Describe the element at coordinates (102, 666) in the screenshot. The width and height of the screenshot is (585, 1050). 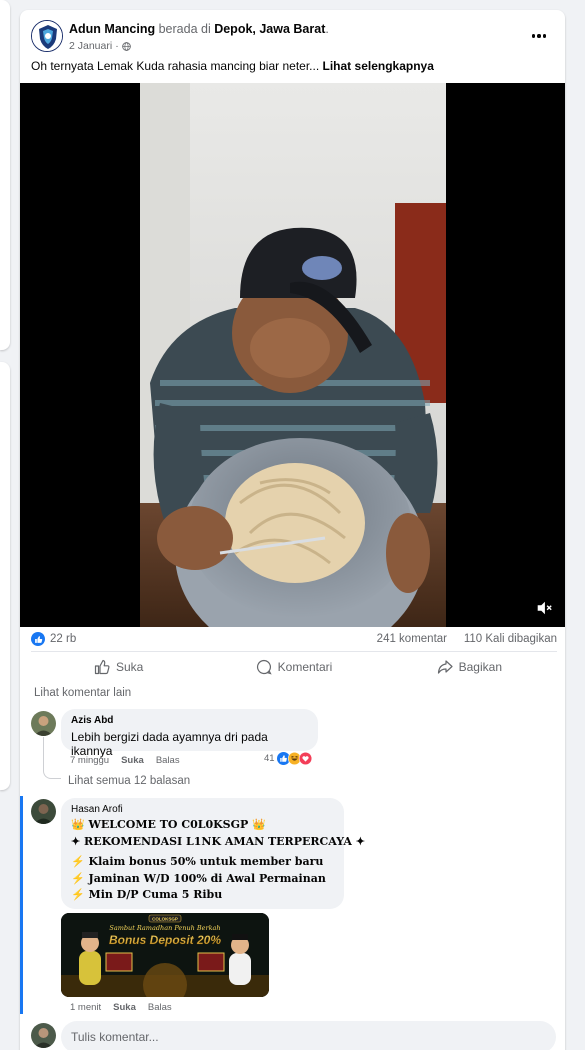
I see `thumbs-up-icon` at that location.